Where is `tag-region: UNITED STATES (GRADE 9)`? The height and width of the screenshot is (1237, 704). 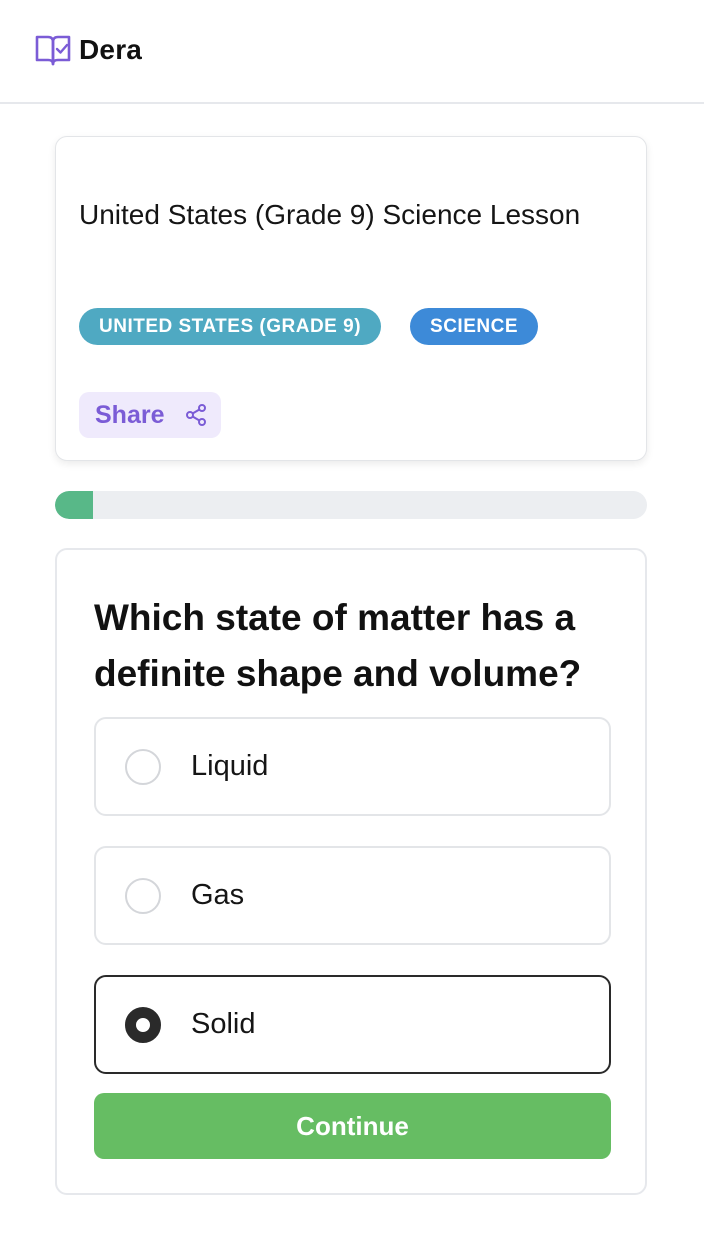 tag-region: UNITED STATES (GRADE 9) is located at coordinates (230, 326).